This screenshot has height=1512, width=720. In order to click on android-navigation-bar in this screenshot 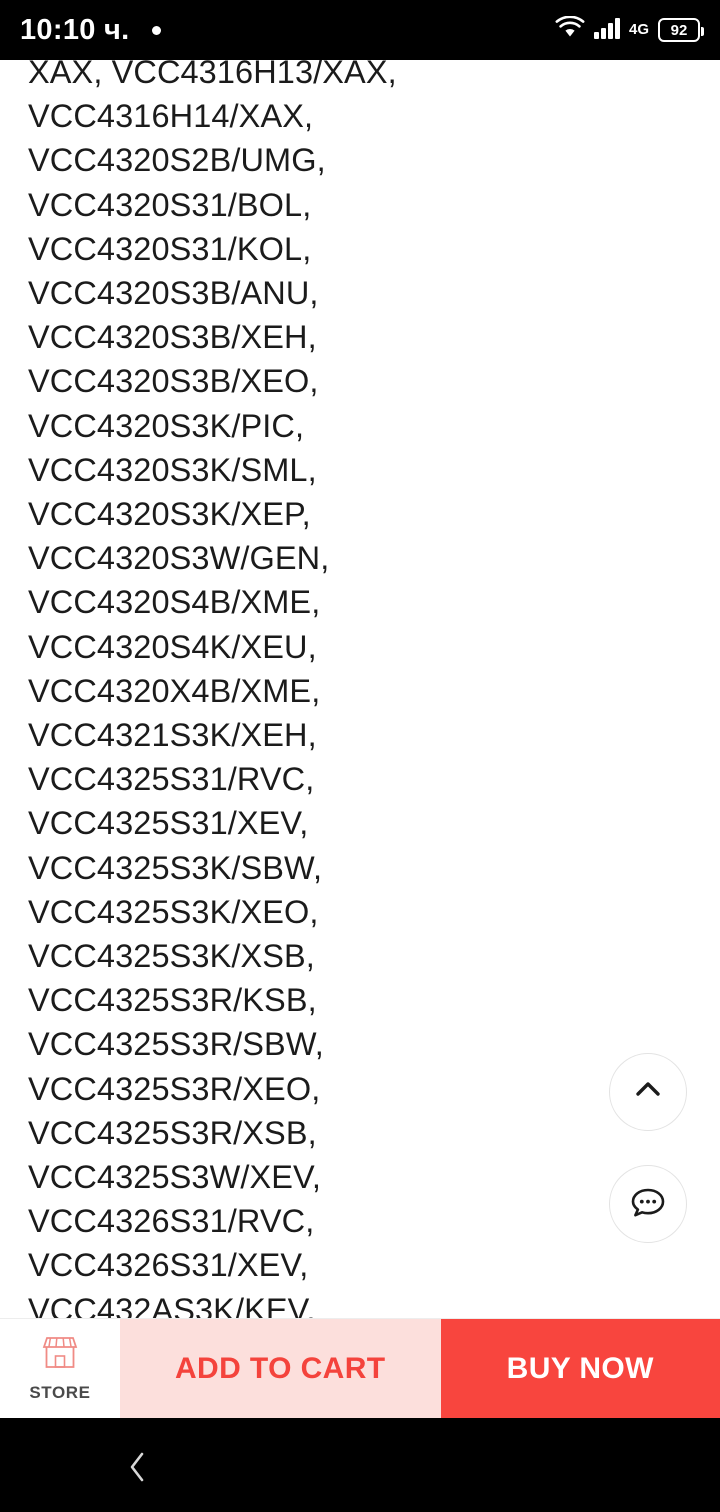, I will do `click(360, 1465)`.